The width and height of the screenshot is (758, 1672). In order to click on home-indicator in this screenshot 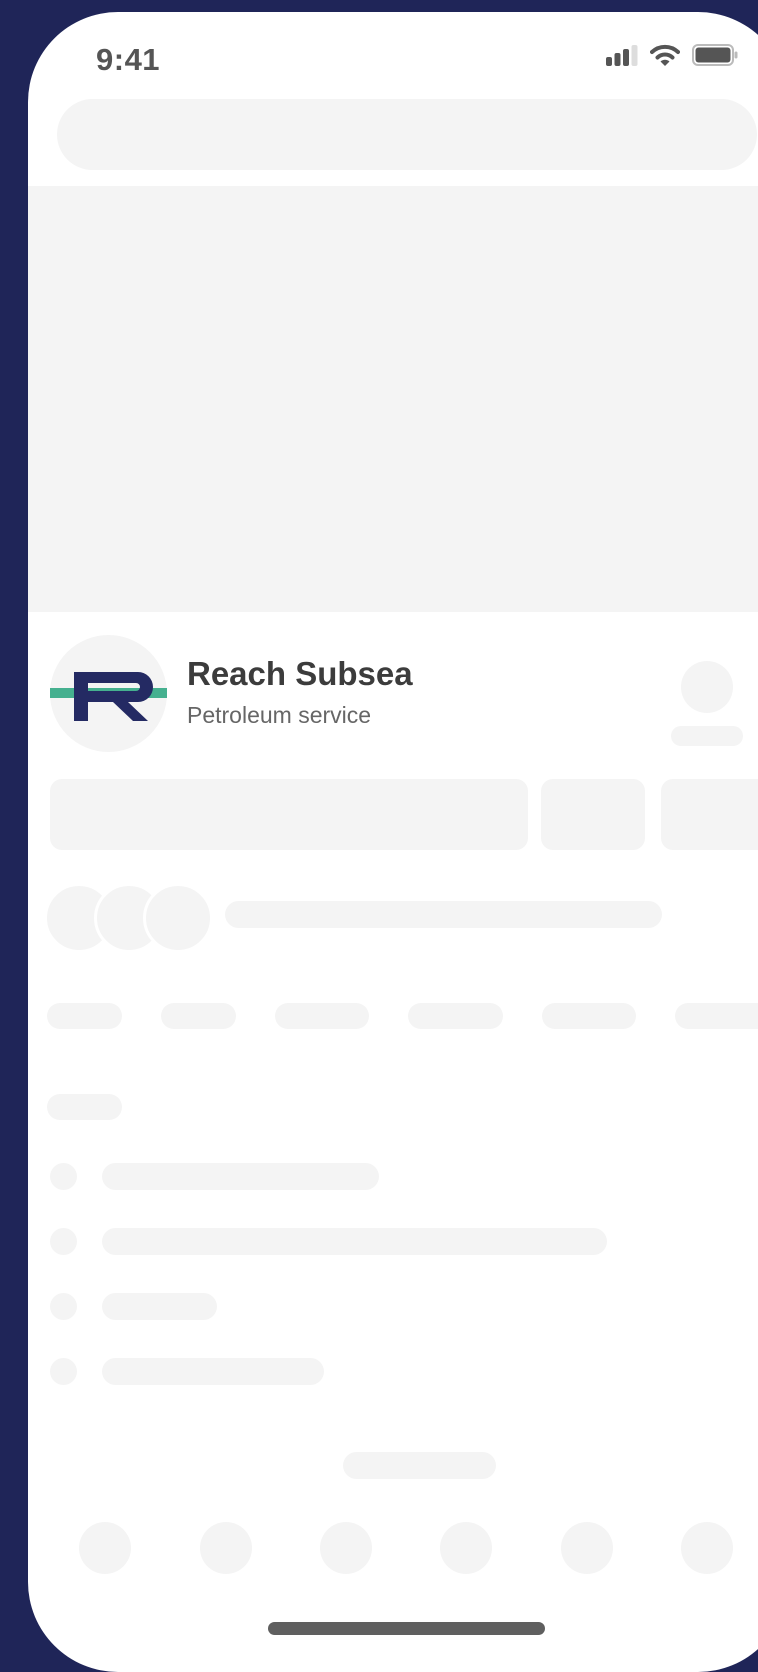, I will do `click(406, 1628)`.